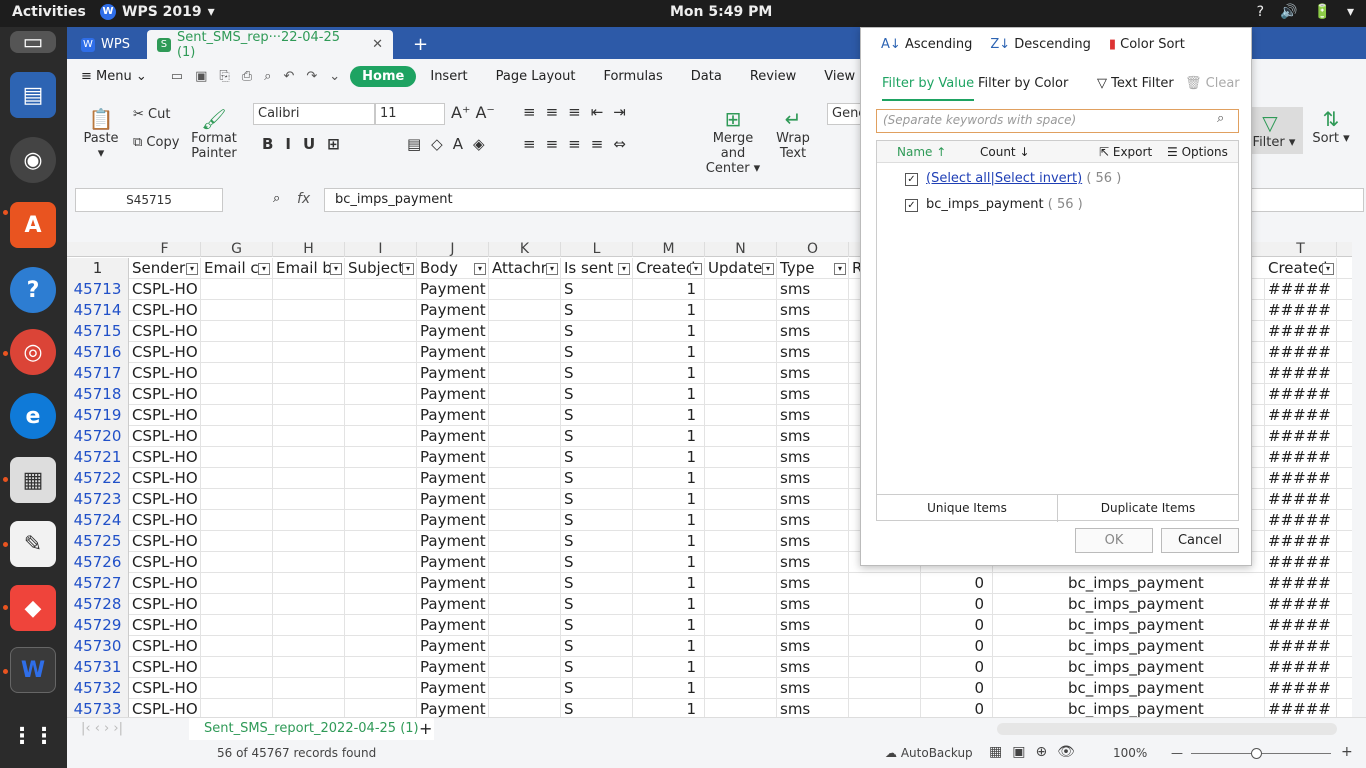 The height and width of the screenshot is (768, 1366). Describe the element at coordinates (98, 520) in the screenshot. I see `row-number: 45724` at that location.